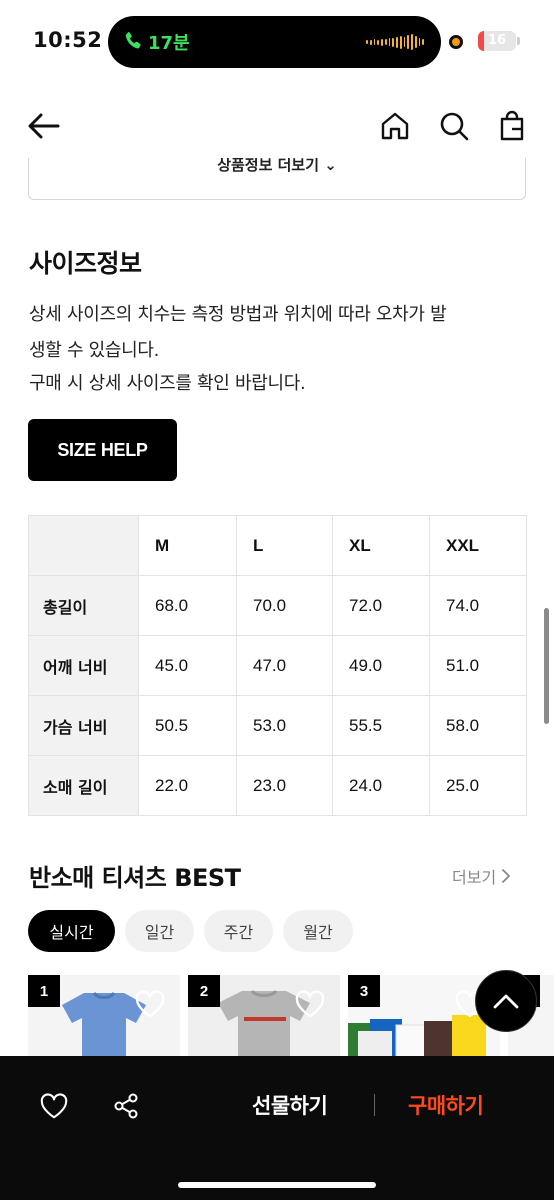 The height and width of the screenshot is (1200, 554). I want to click on product-rank: 2, so click(204, 991).